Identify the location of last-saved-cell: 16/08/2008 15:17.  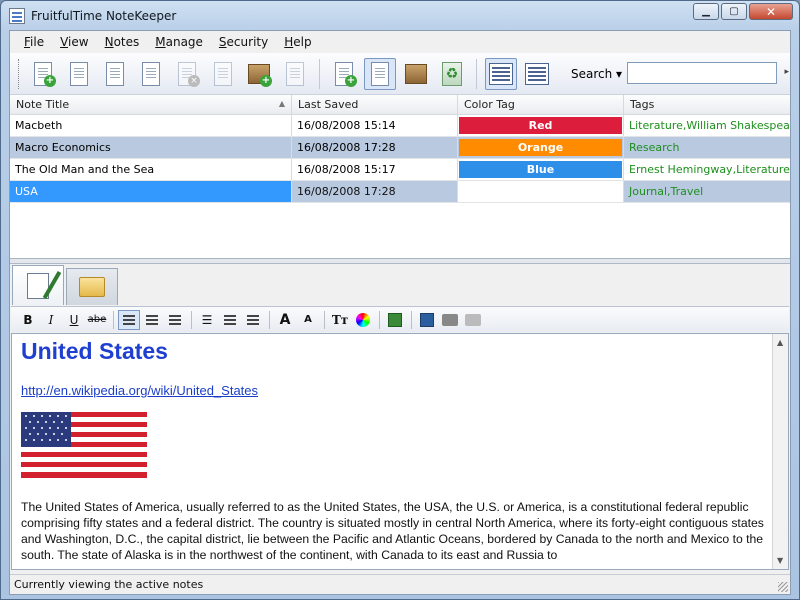
(375, 169).